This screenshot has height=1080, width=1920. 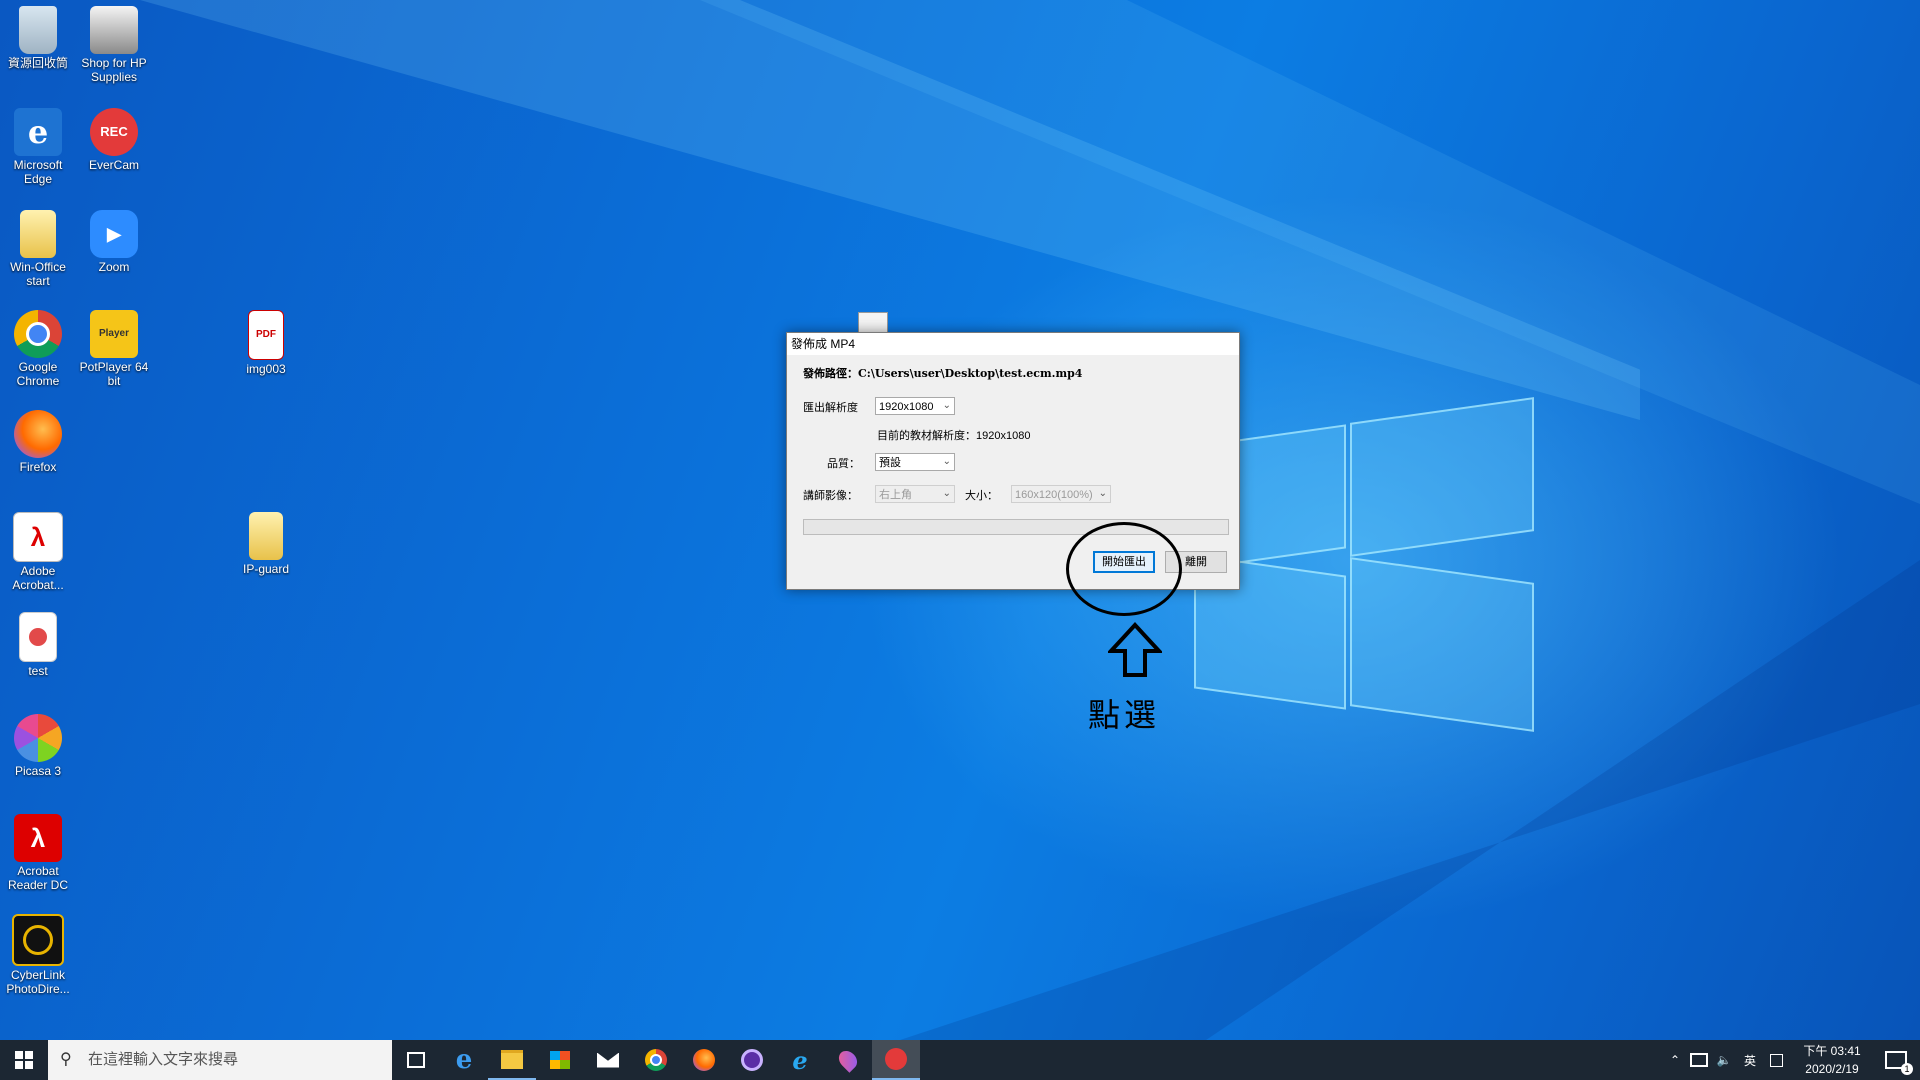 I want to click on ime-icon, so click(x=1776, y=1060).